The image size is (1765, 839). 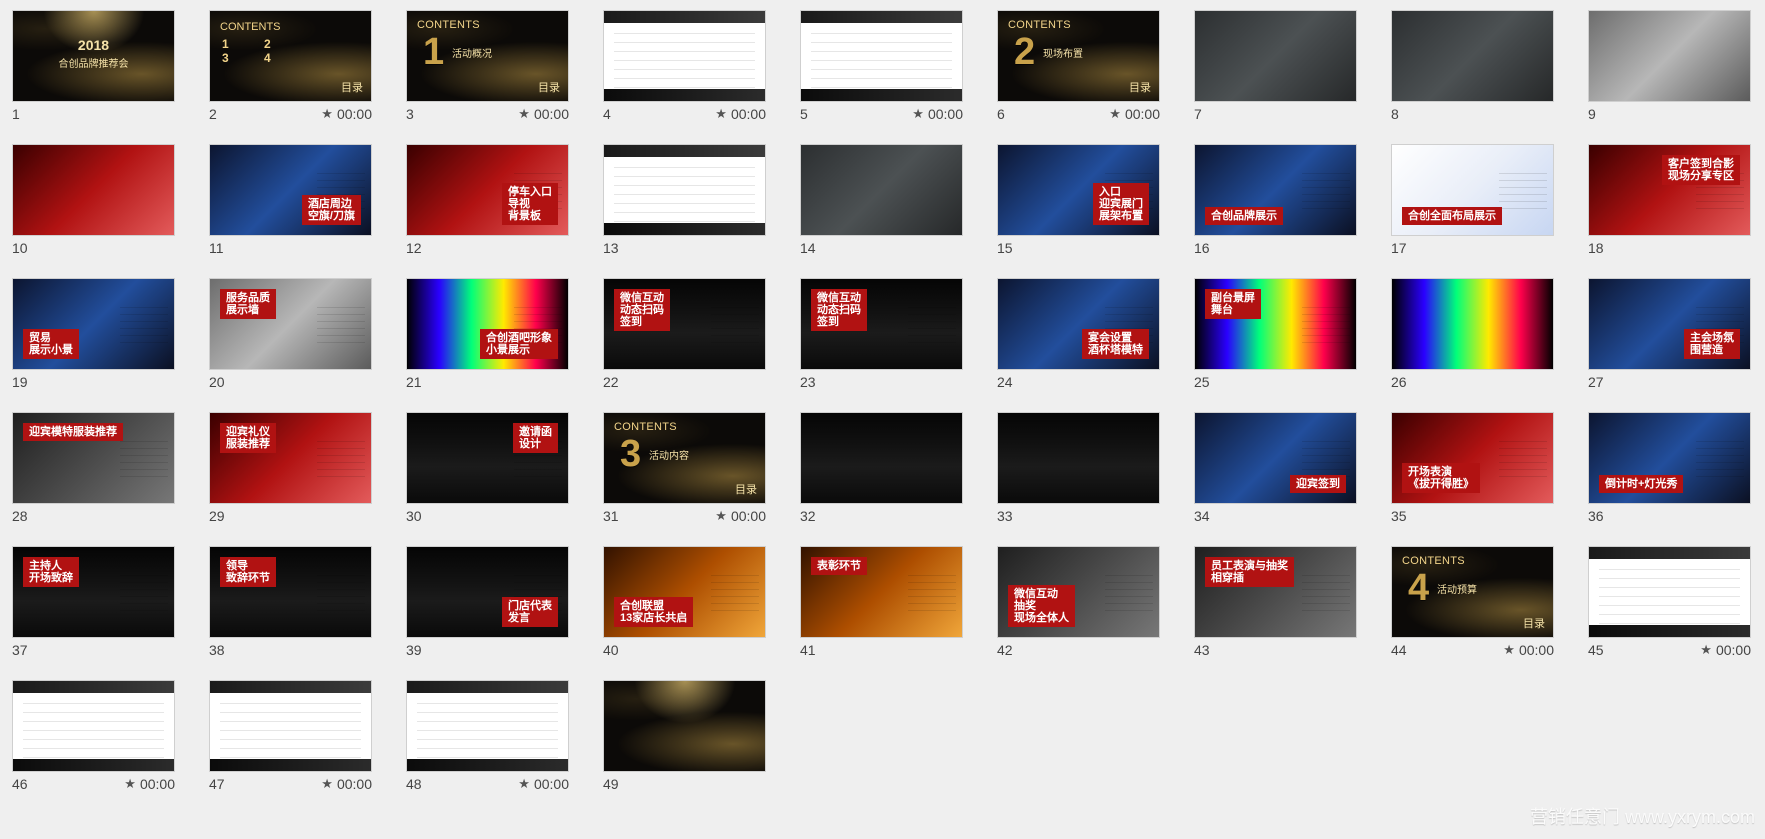 I want to click on caption-label: 员工表演与抽奖 相穿插, so click(x=1249, y=572).